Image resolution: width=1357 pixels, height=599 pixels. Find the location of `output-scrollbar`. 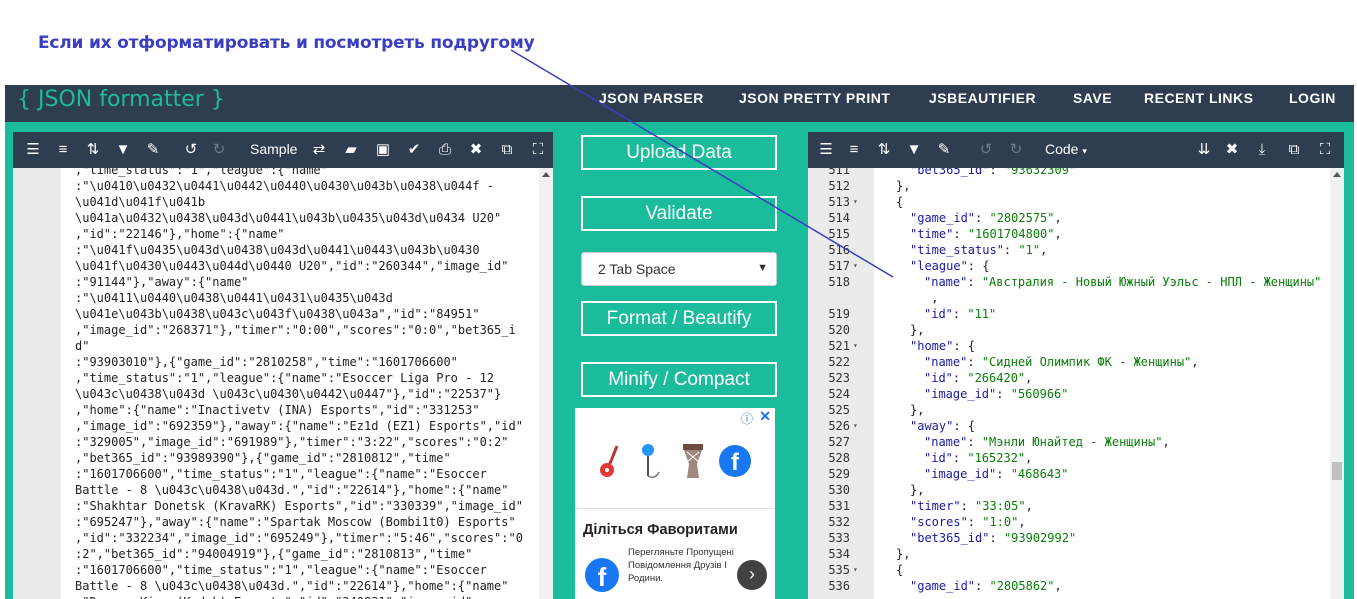

output-scrollbar is located at coordinates (1337, 383).